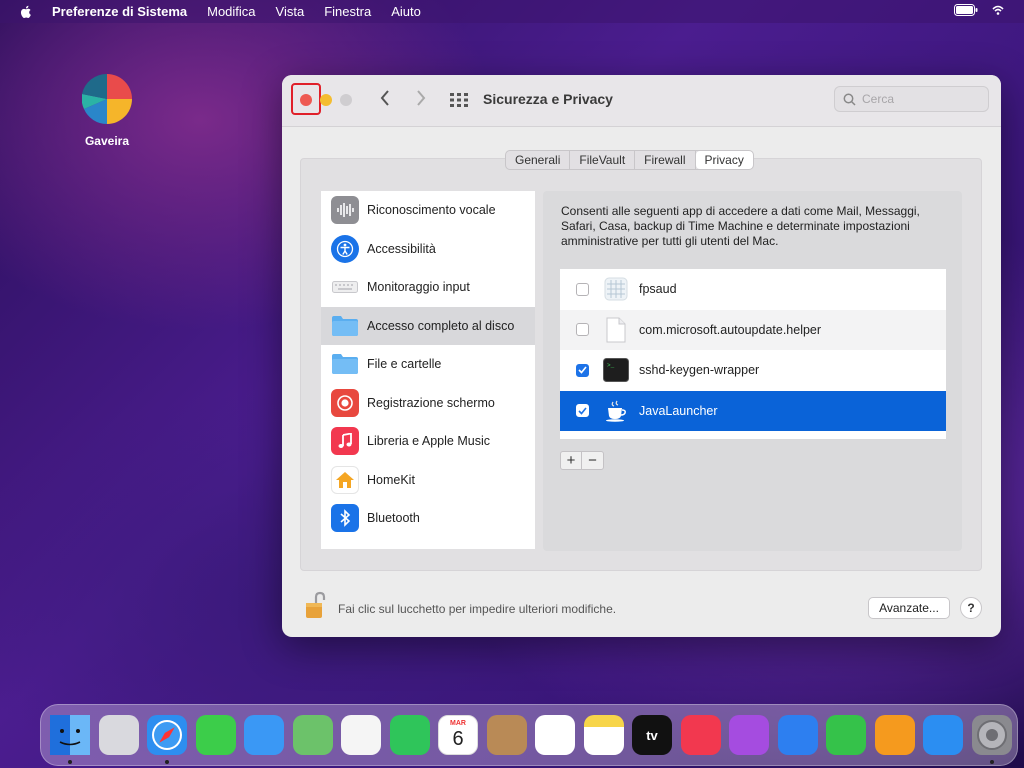 This screenshot has width=1024, height=768. Describe the element at coordinates (700, 735) in the screenshot. I see `music-icon` at that location.